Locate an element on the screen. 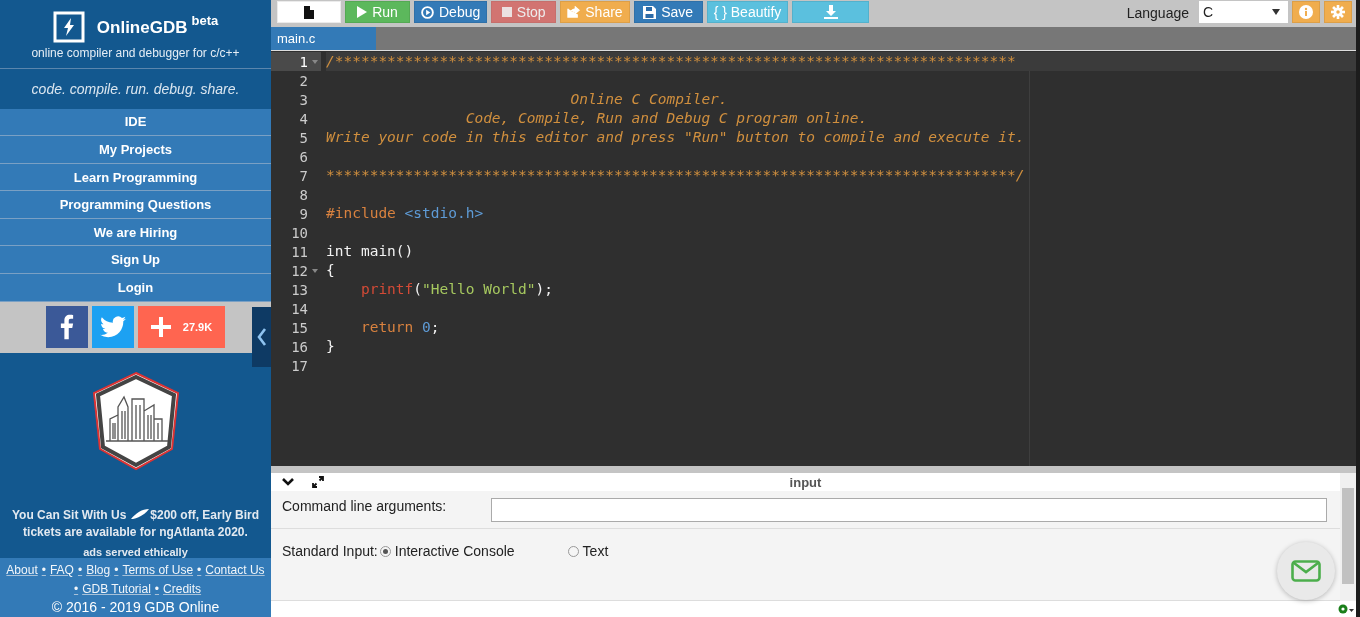 This screenshot has height=617, width=1360. footer-link: FAQ is located at coordinates (61, 569).